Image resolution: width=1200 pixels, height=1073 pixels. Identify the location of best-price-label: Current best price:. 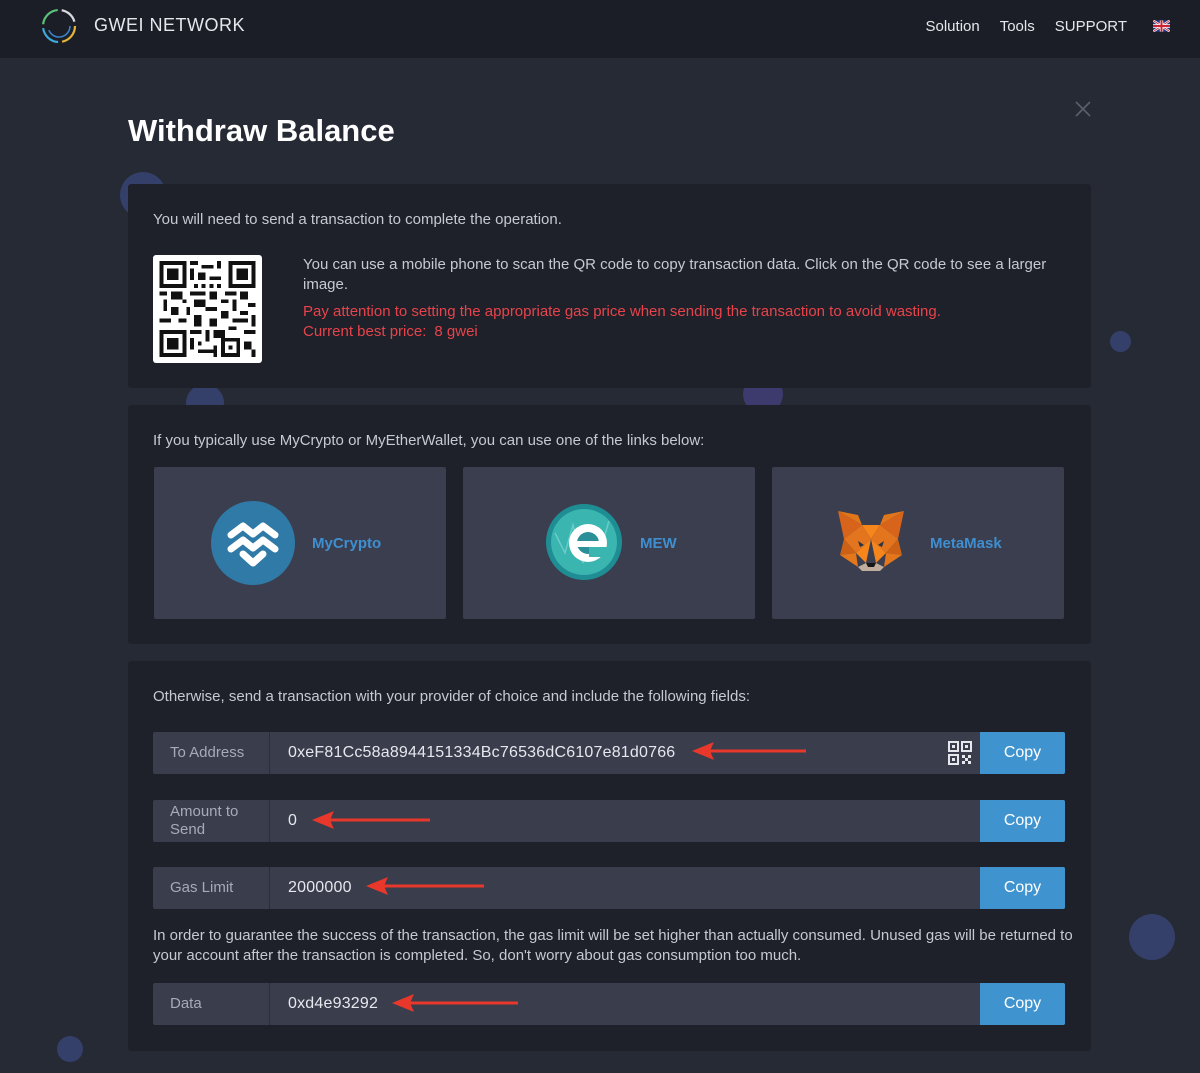
(365, 331).